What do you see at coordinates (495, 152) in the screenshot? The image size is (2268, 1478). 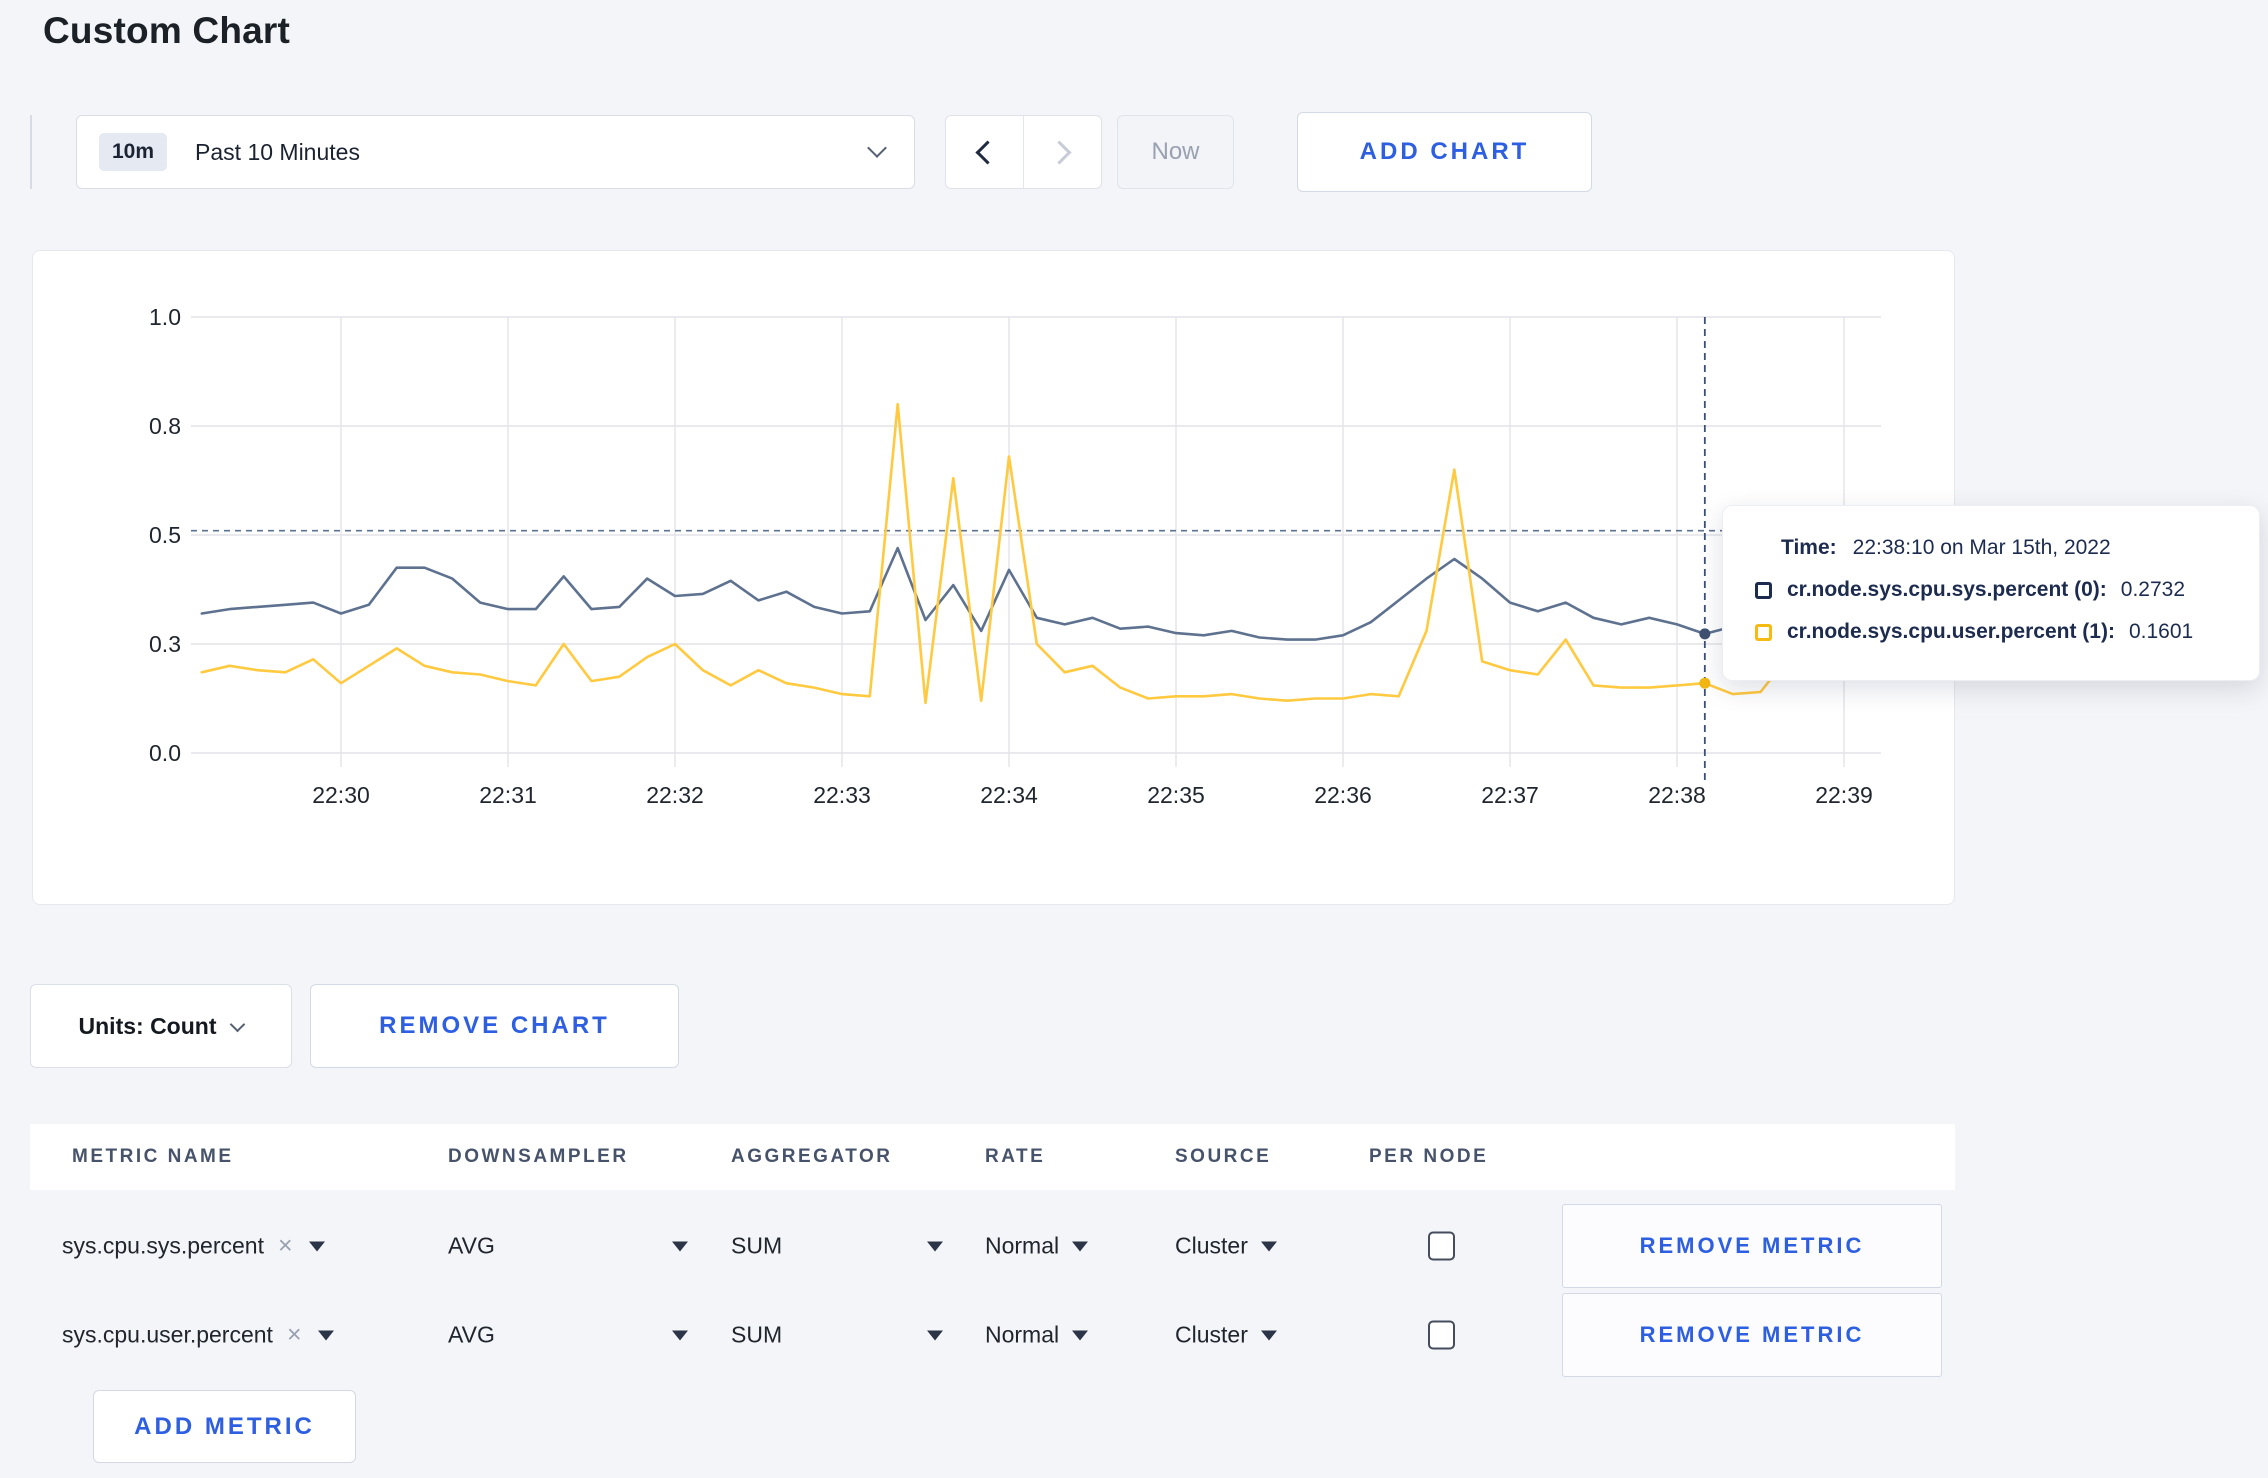 I see `time-window-dropdown: 10m Past 10 Minutes` at bounding box center [495, 152].